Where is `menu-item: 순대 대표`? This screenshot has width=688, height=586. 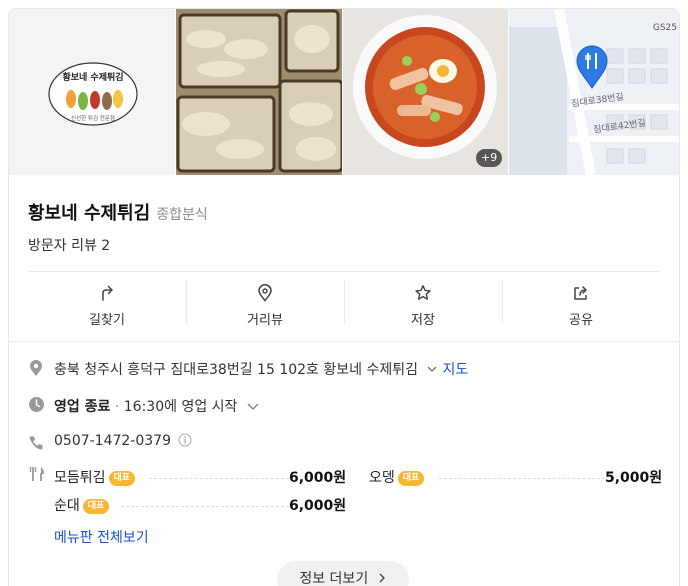
menu-item: 순대 대표 is located at coordinates (82, 505).